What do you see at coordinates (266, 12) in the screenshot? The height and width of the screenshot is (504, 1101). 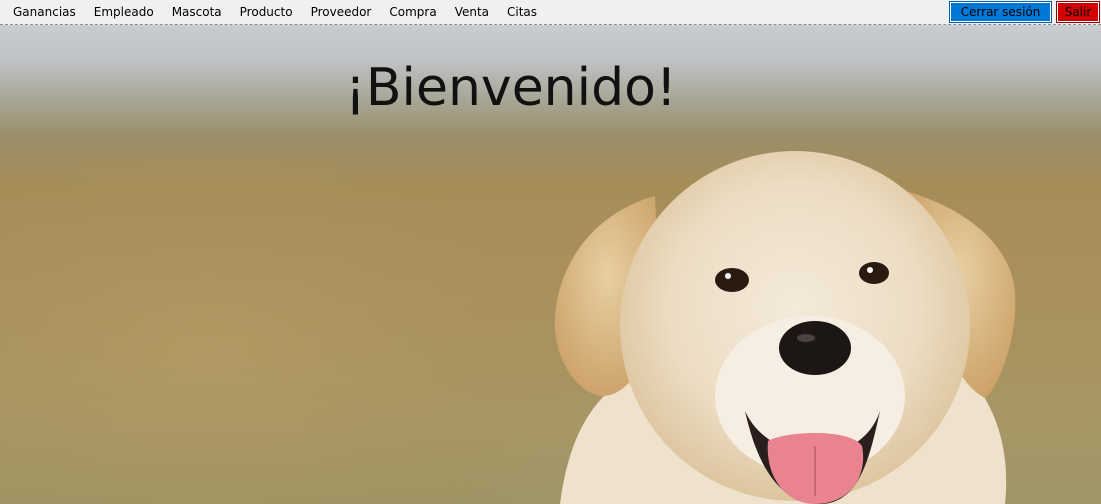 I see `menu-producto: Producto` at bounding box center [266, 12].